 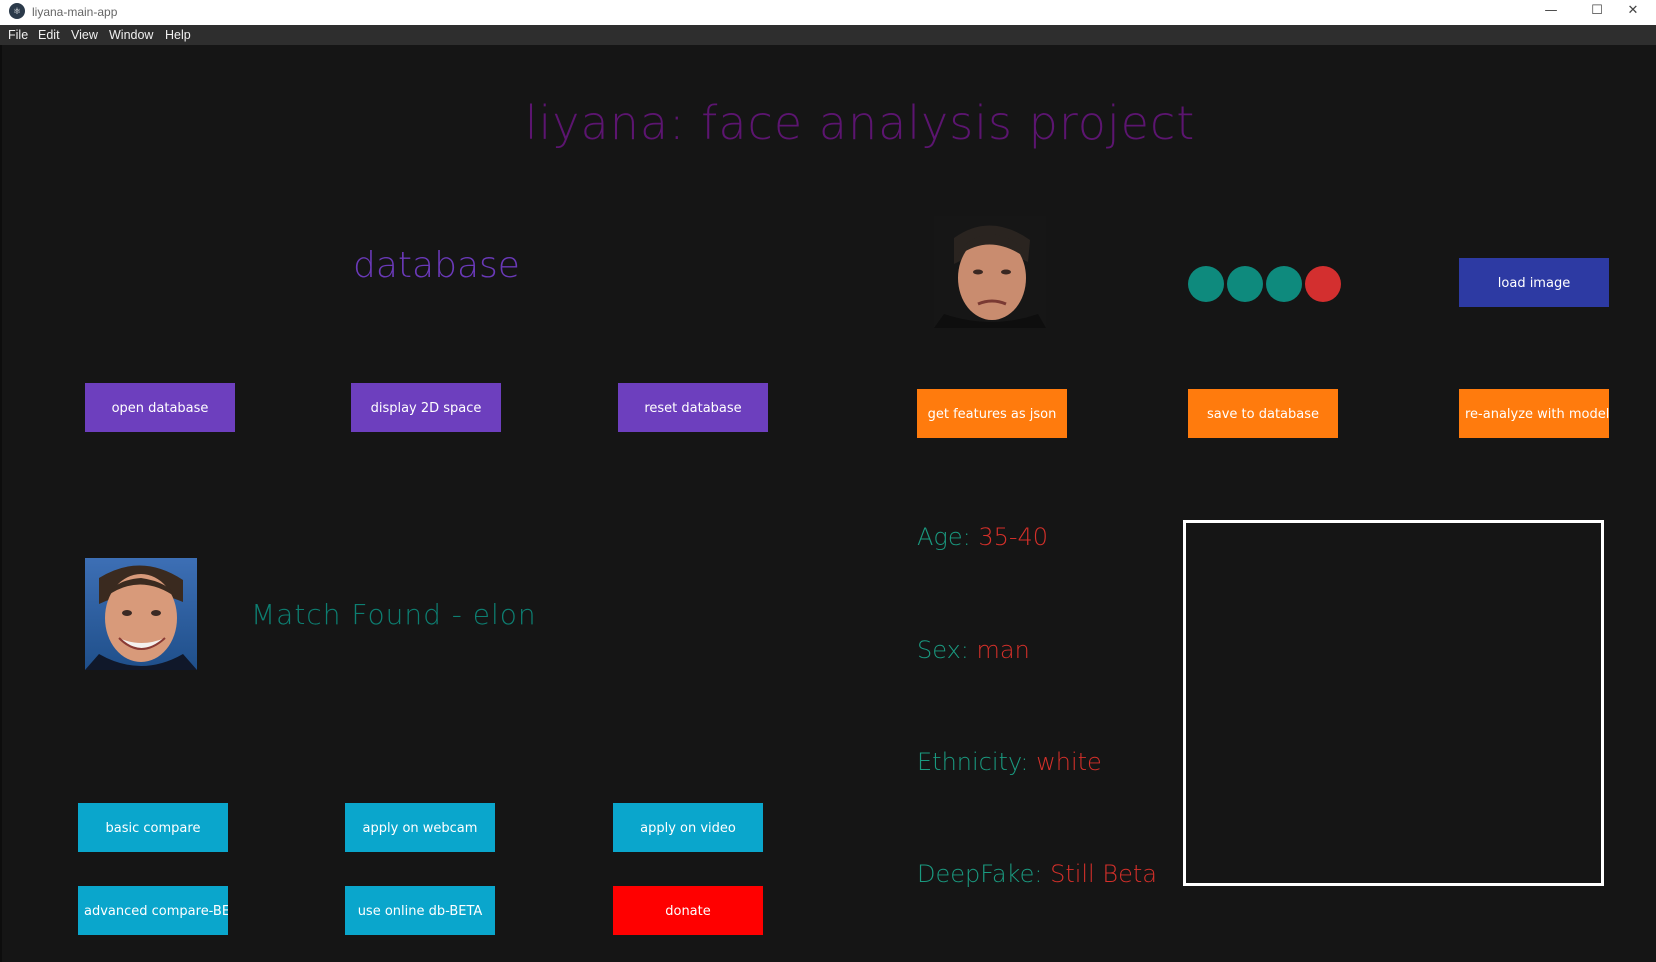 I want to click on advanced-compare-button: advanced compare-BETA, so click(x=153, y=910).